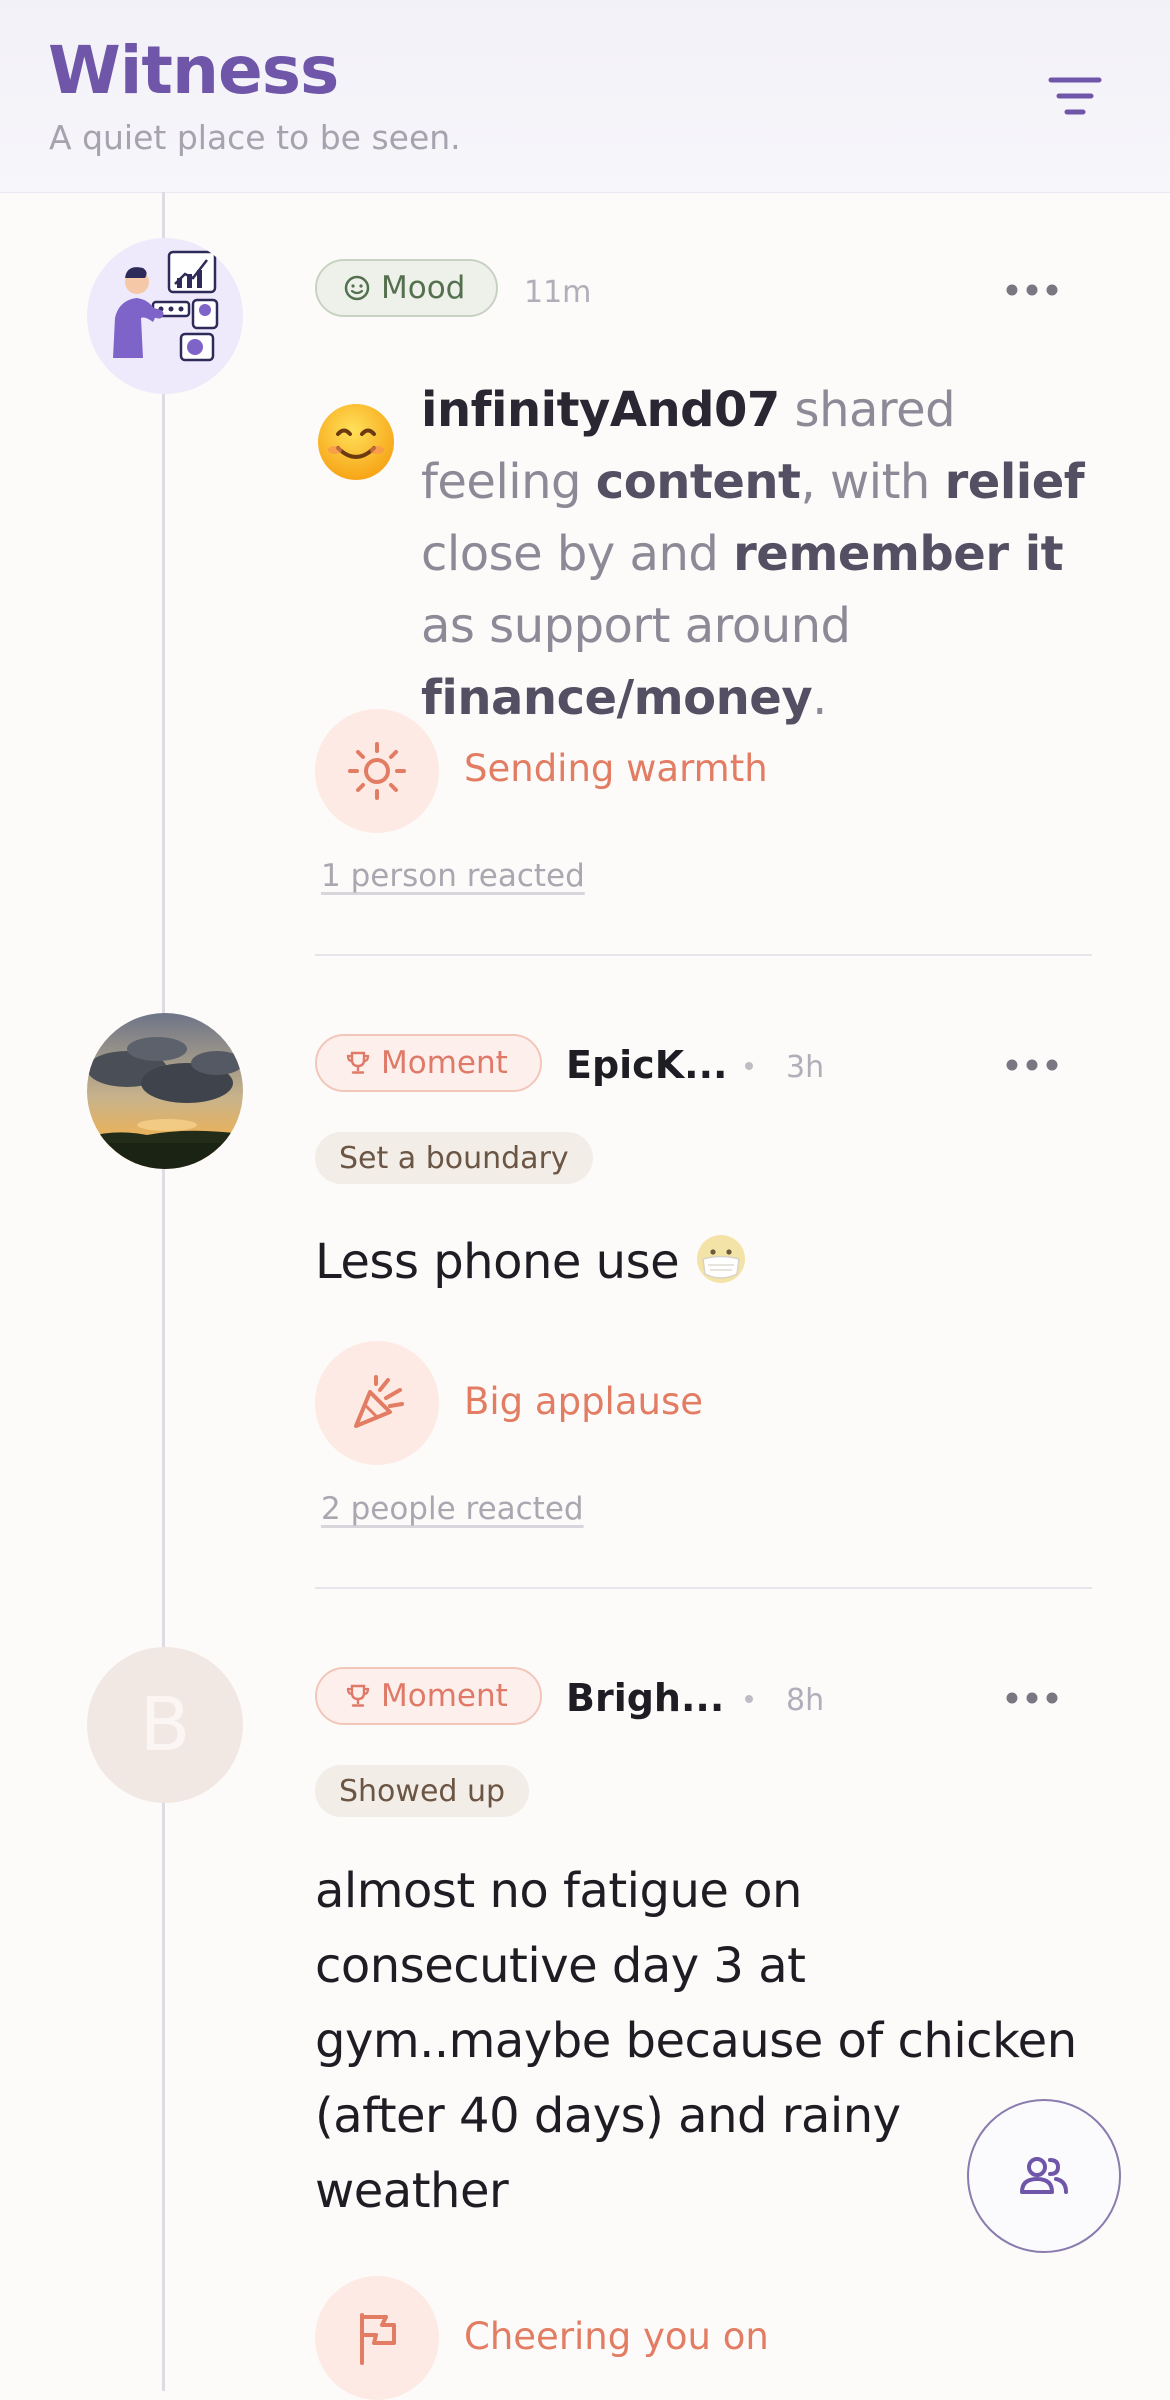 This screenshot has width=1170, height=2400. Describe the element at coordinates (166, 306) in the screenshot. I see `illustration-avatar` at that location.